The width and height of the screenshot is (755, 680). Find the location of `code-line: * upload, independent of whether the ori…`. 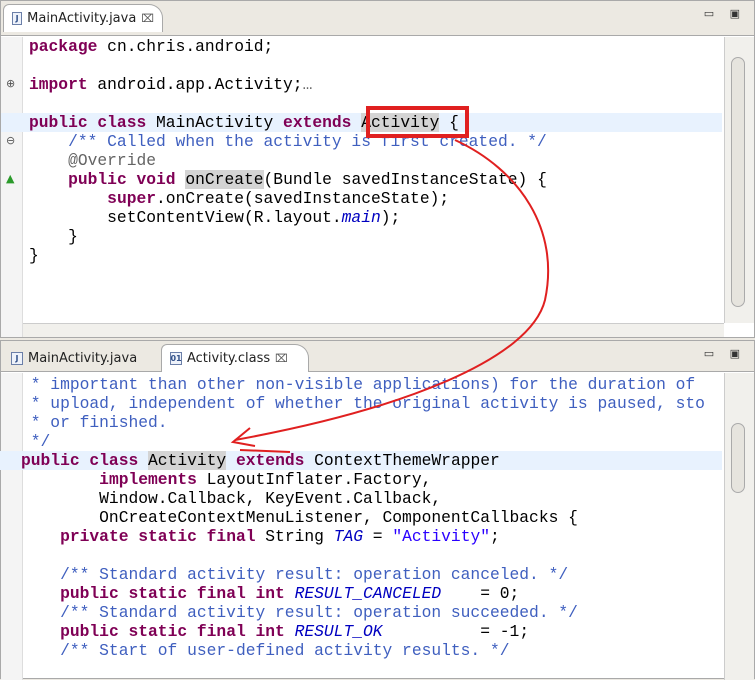

code-line: * upload, independent of whether the ori… is located at coordinates (361, 403).